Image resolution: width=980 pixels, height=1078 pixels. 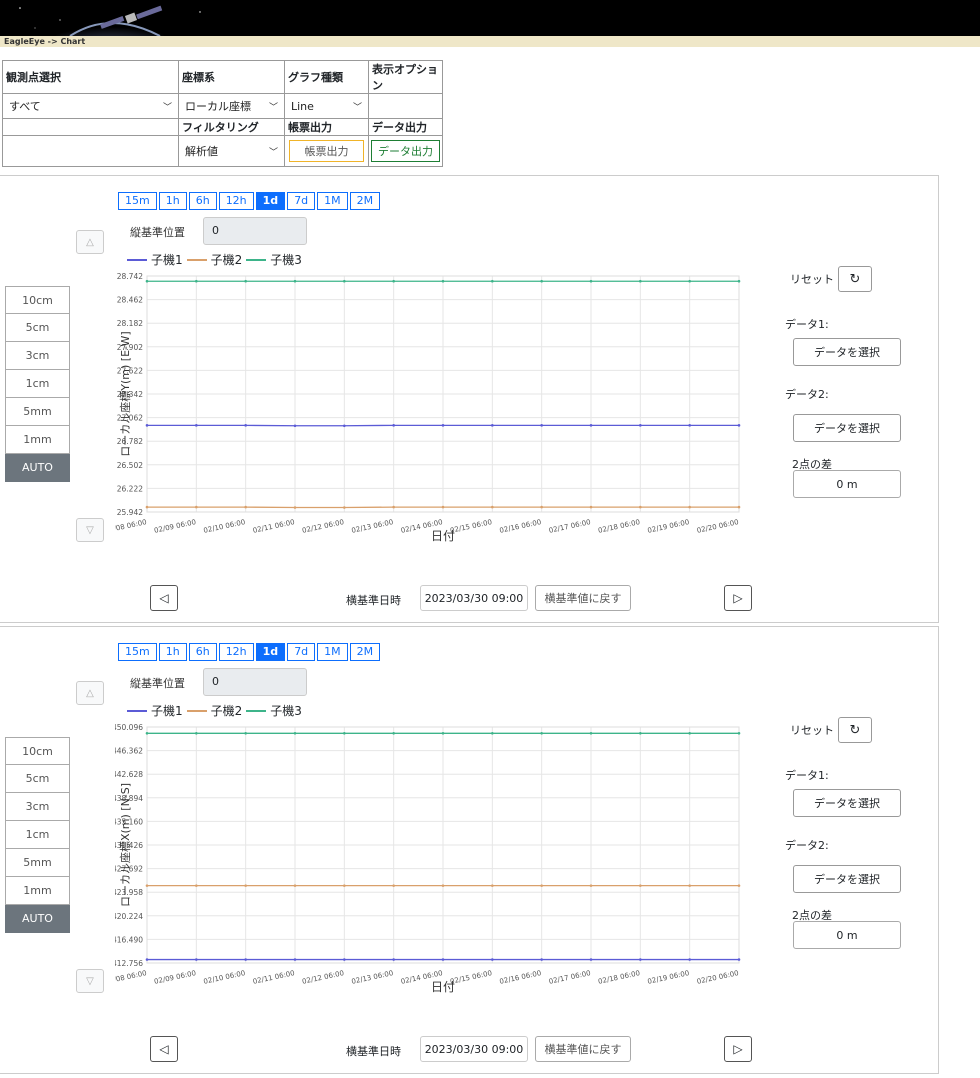 I want to click on station-select: すべて ﹀, so click(x=90, y=106).